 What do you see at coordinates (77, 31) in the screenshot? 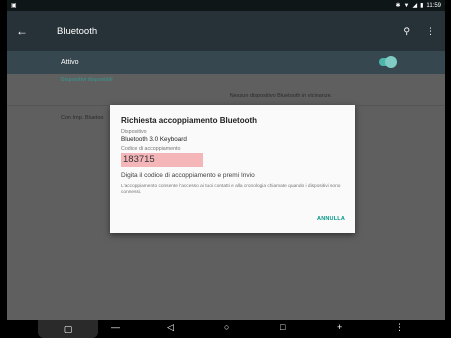
I see `page-title: Bluetooth` at bounding box center [77, 31].